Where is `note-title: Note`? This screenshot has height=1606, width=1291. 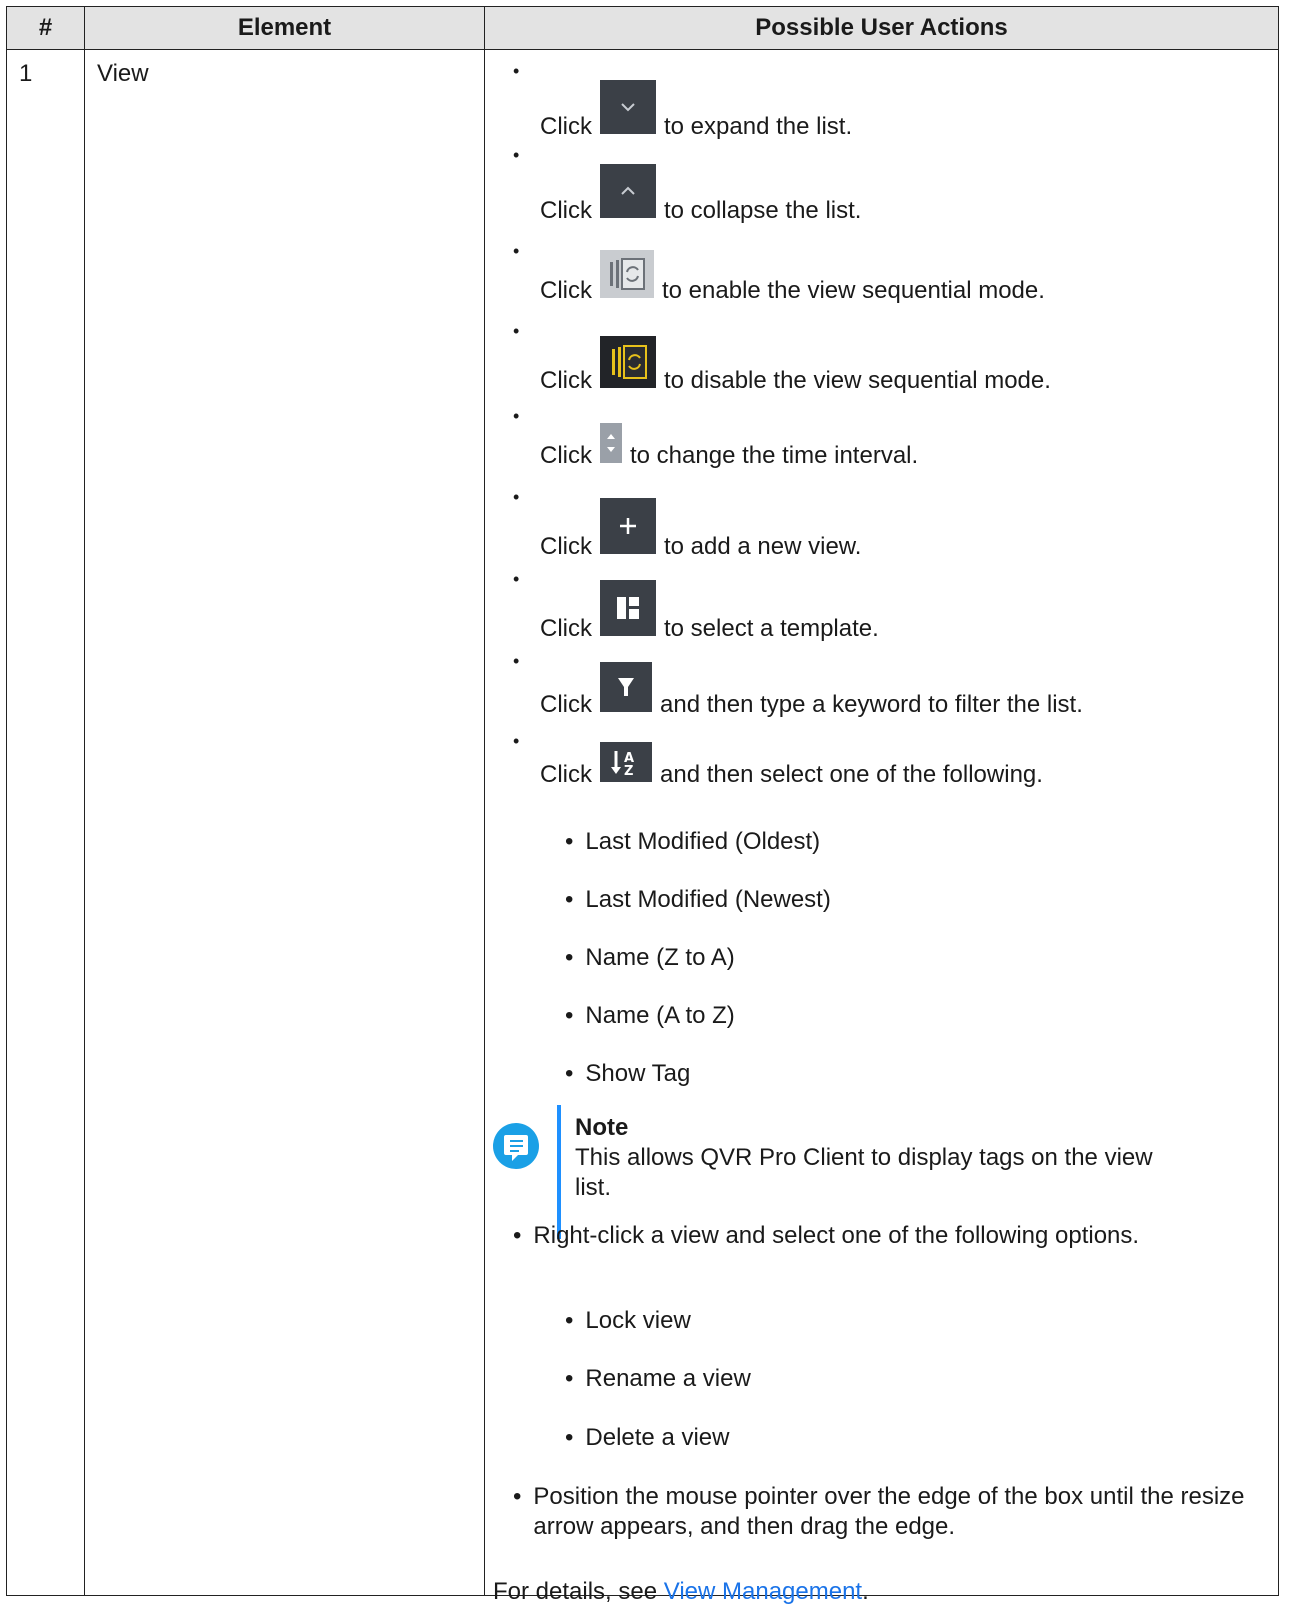 note-title: Note is located at coordinates (602, 1127).